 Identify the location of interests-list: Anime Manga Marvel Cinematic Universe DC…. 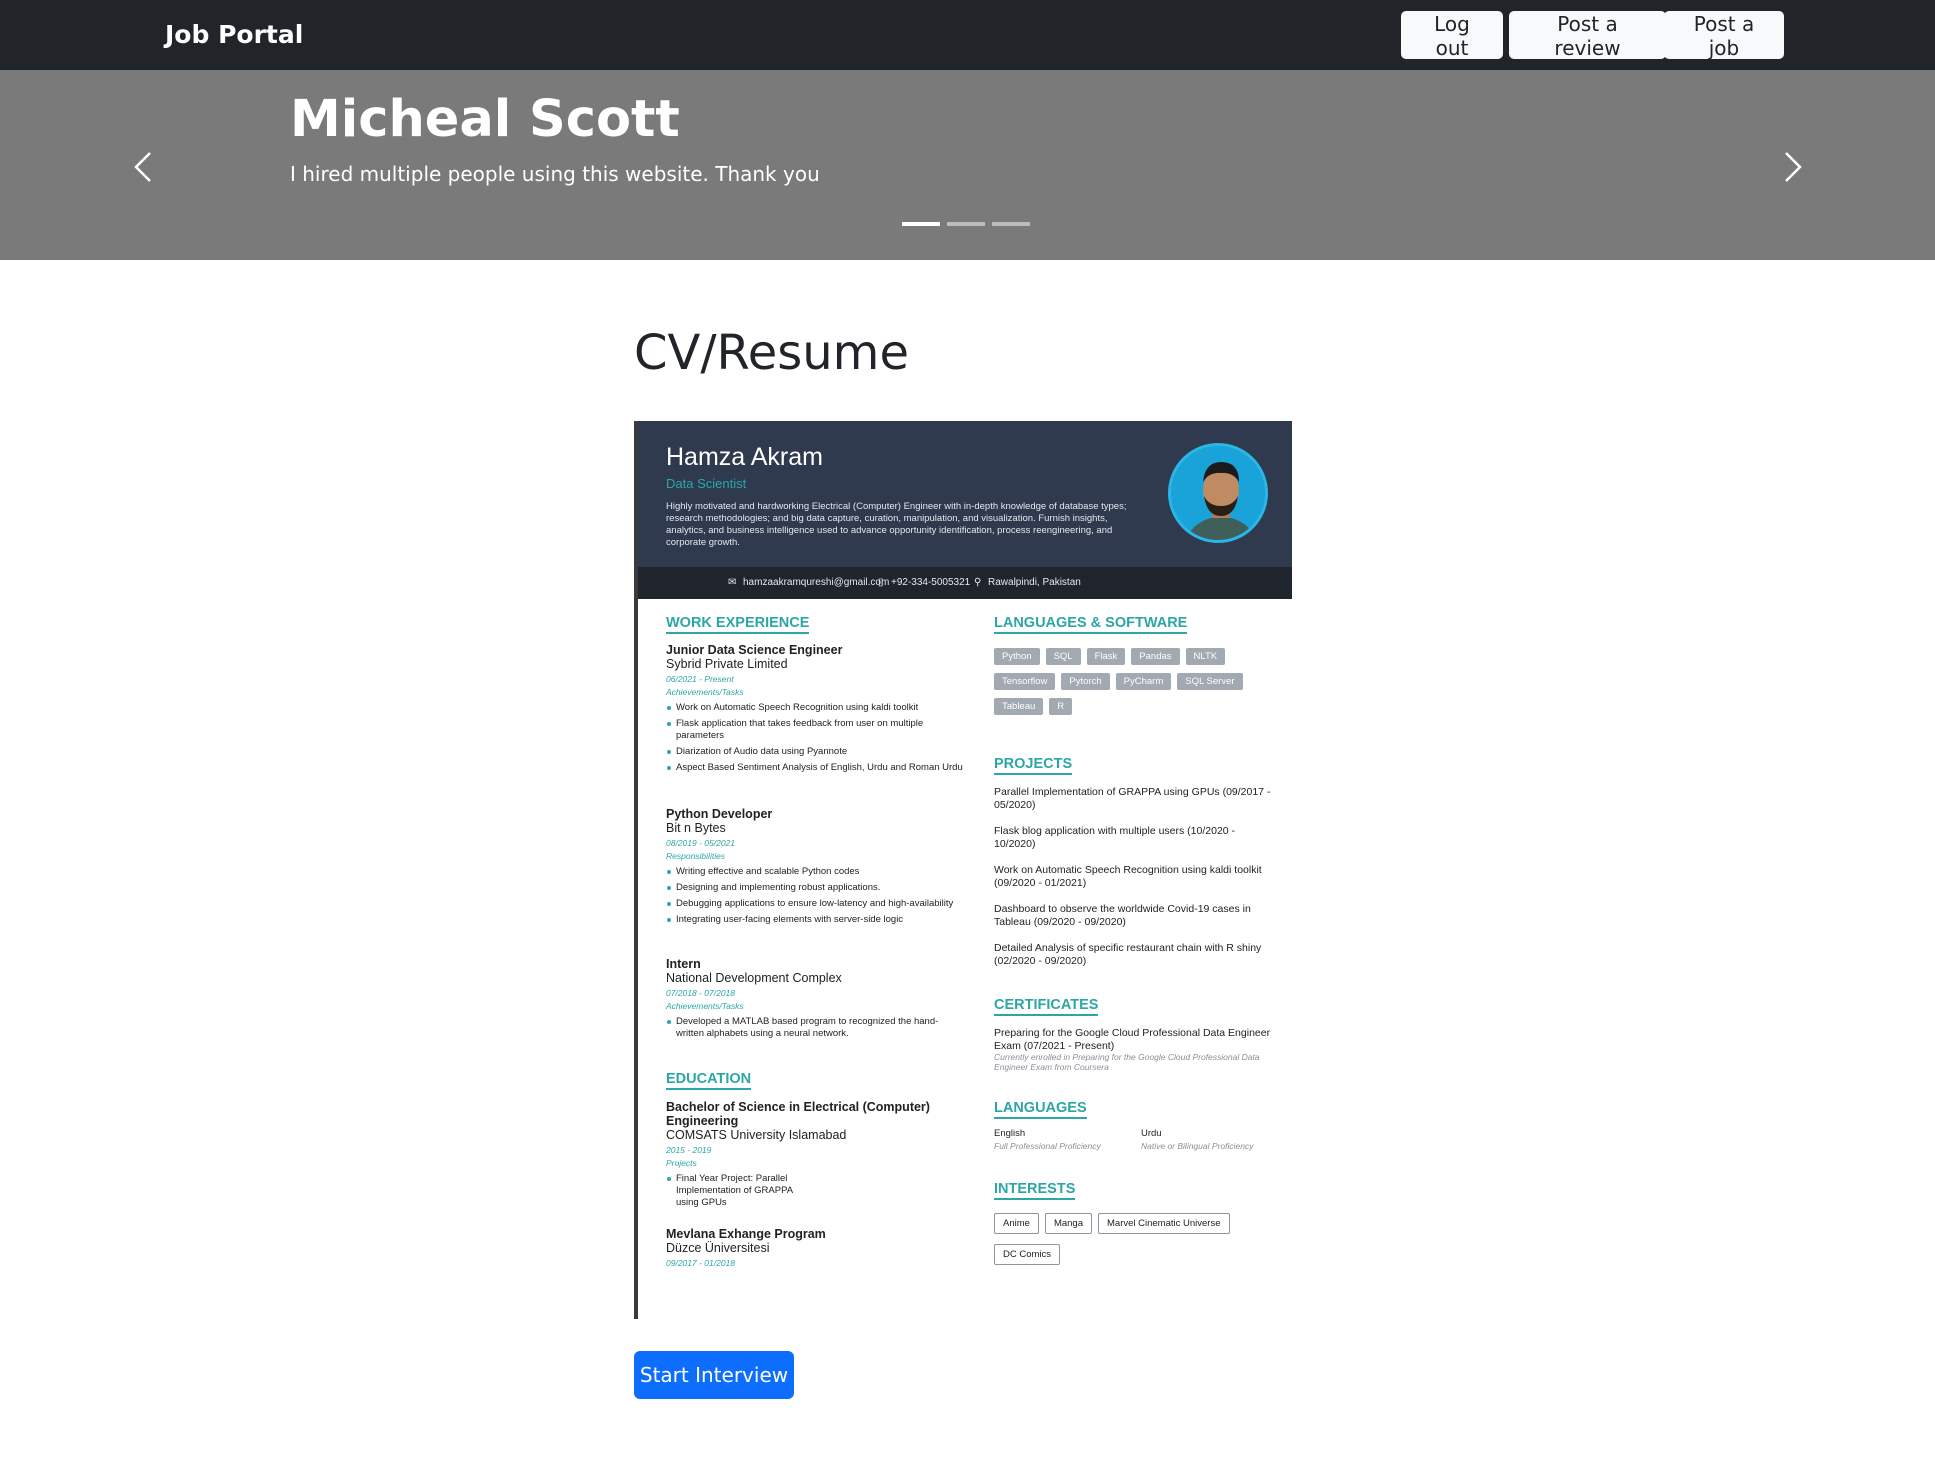
(1134, 1239).